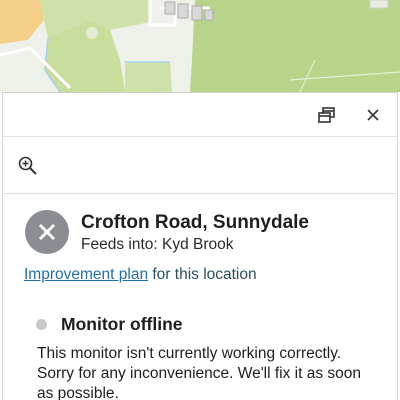  I want to click on zoom-in-icon, so click(28, 166).